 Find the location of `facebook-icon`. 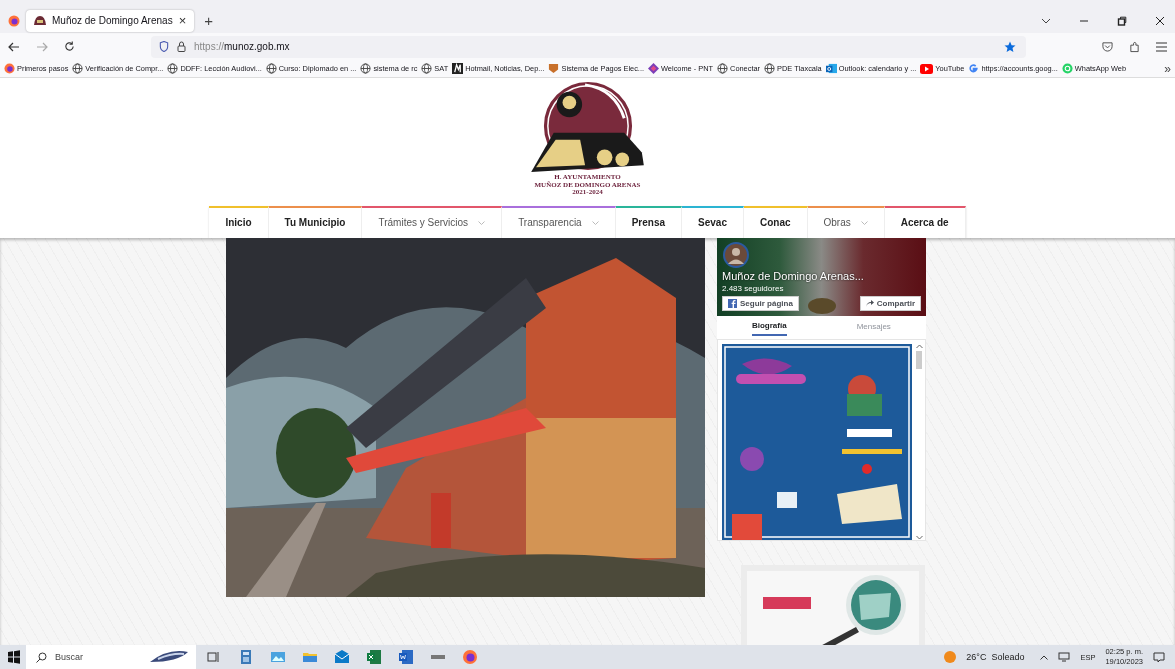

facebook-icon is located at coordinates (732, 303).